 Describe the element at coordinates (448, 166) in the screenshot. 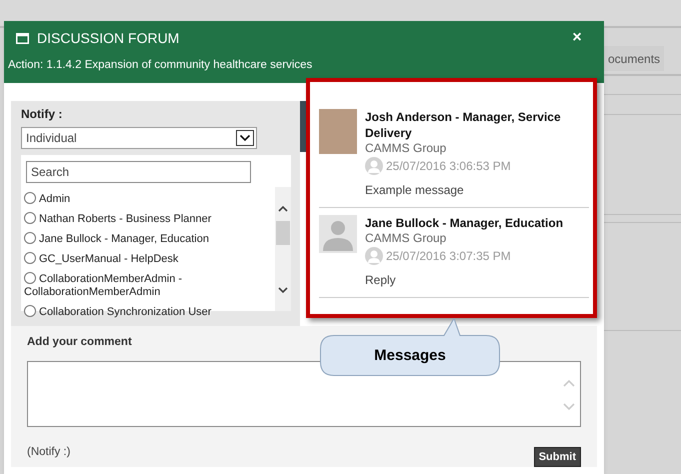

I see `message-time: 25/07/2016 3:06:53 PM` at that location.